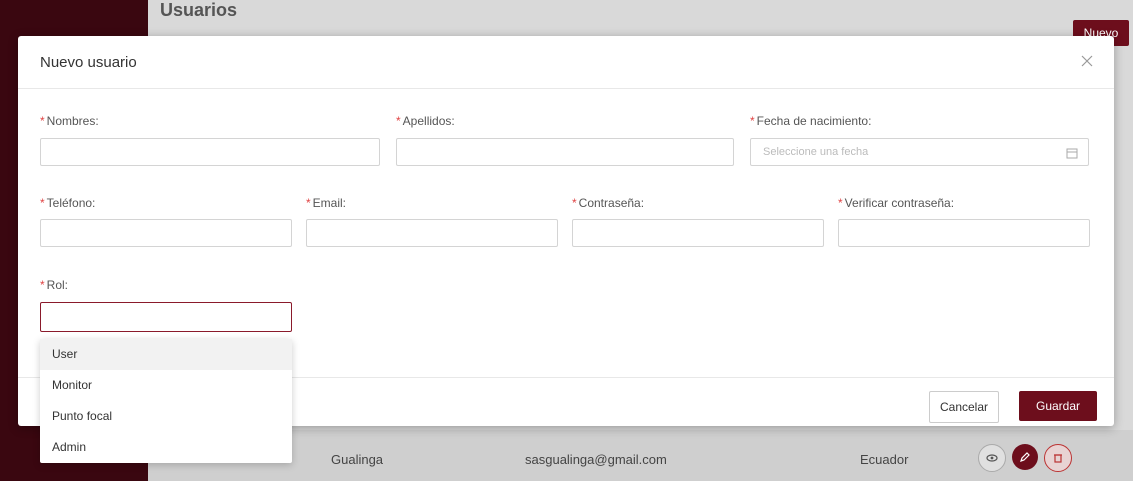  What do you see at coordinates (896, 203) in the screenshot?
I see `verificar-label: * Verificar contraseña:` at bounding box center [896, 203].